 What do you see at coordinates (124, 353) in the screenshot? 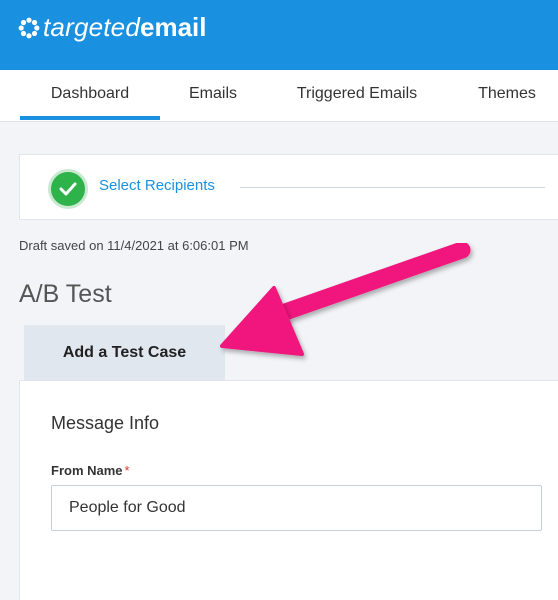
I see `add-test-case-tab: Add a Test Case` at bounding box center [124, 353].